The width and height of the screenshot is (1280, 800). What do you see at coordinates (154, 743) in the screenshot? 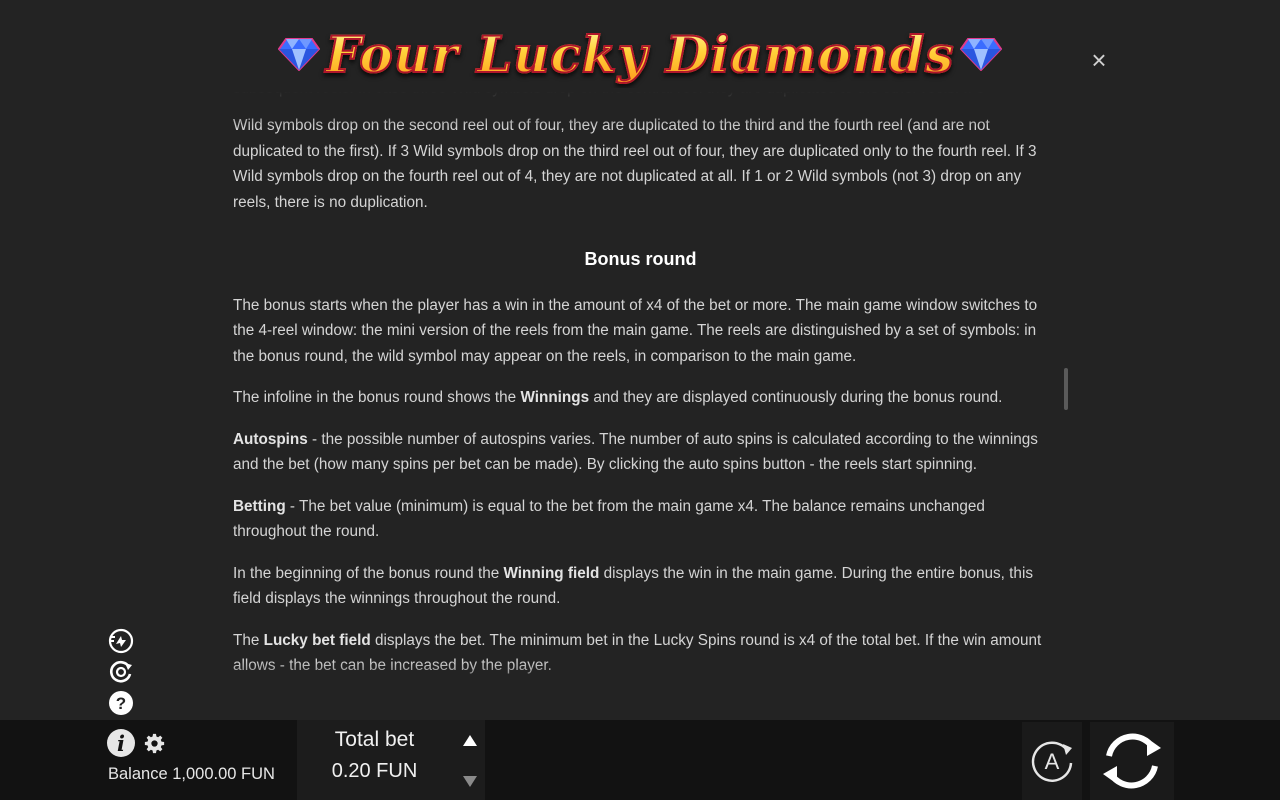
I see `gear-icon` at bounding box center [154, 743].